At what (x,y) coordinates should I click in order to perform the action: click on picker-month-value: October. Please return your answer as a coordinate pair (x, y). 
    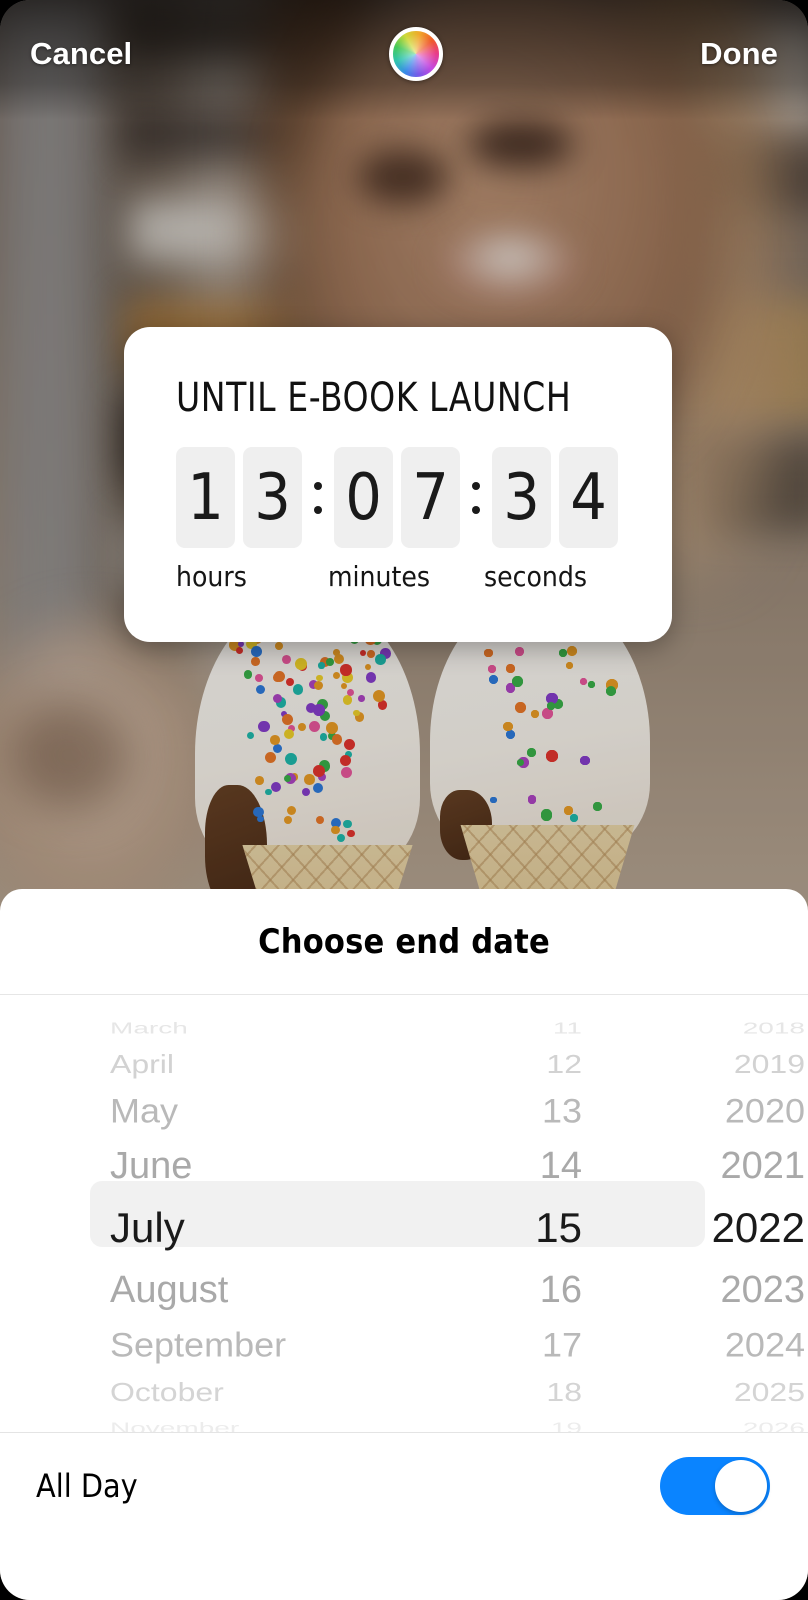
    Looking at the image, I should click on (167, 1391).